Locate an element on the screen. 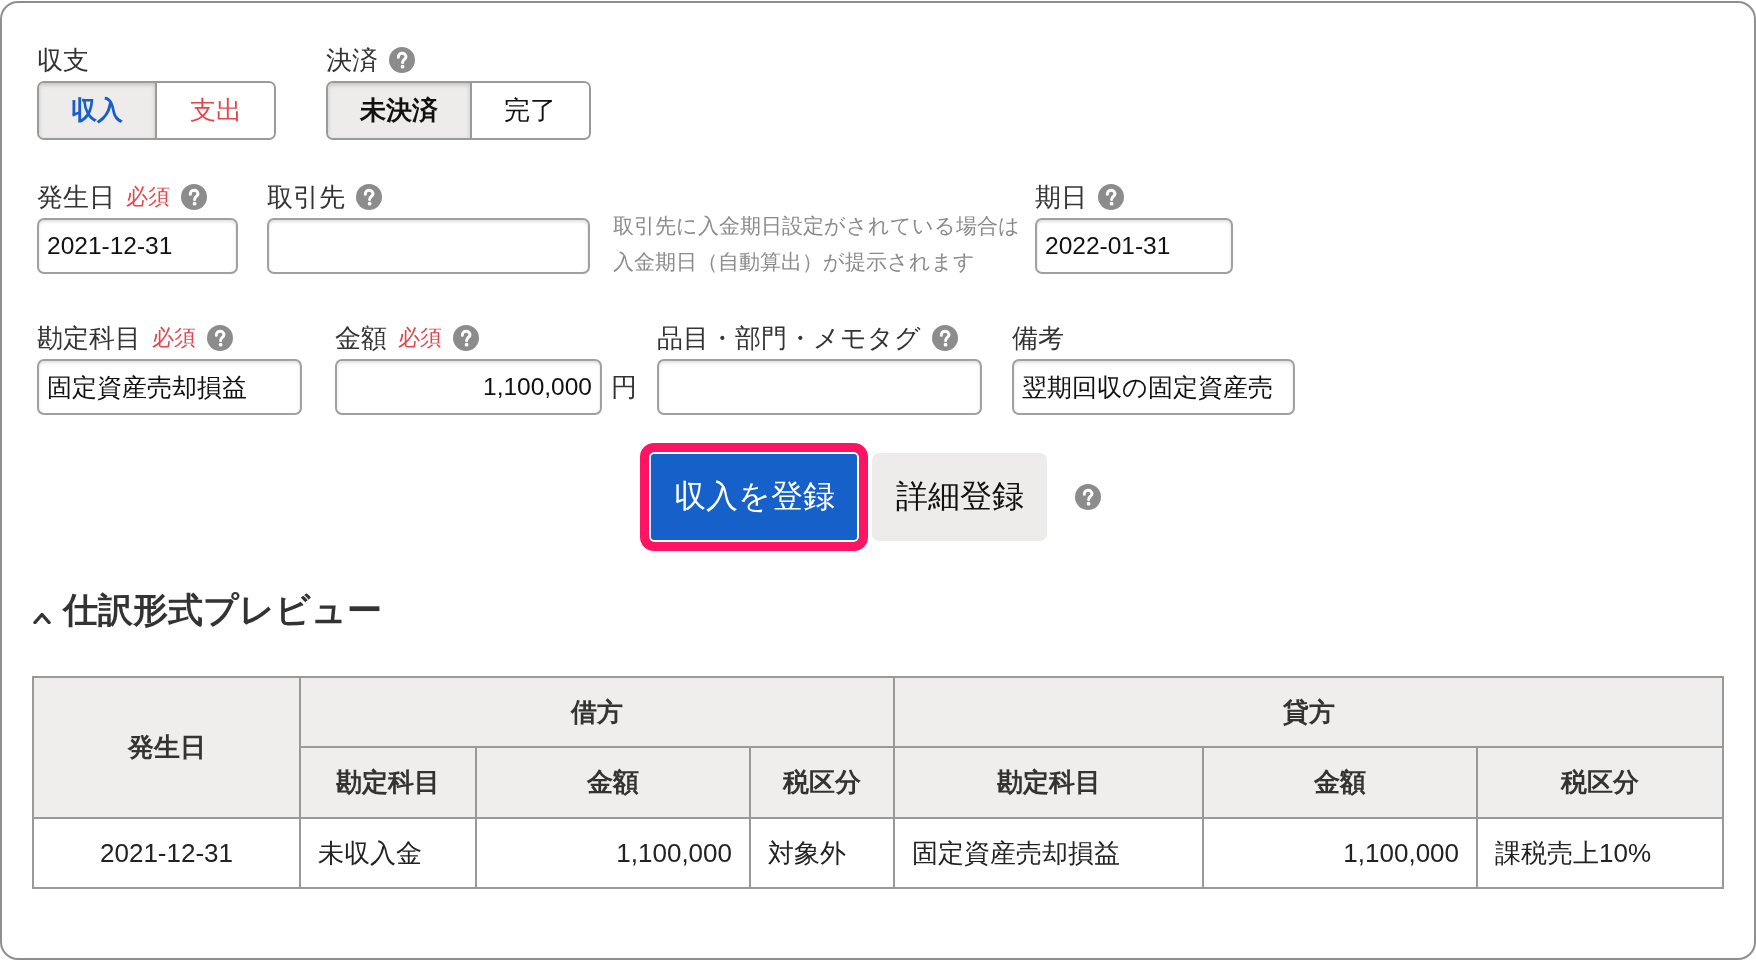 Image resolution: width=1756 pixels, height=962 pixels. hint-text: 取引先に入金期日設定がされている場合は入金期日（自動算出）が提示されます is located at coordinates (817, 244).